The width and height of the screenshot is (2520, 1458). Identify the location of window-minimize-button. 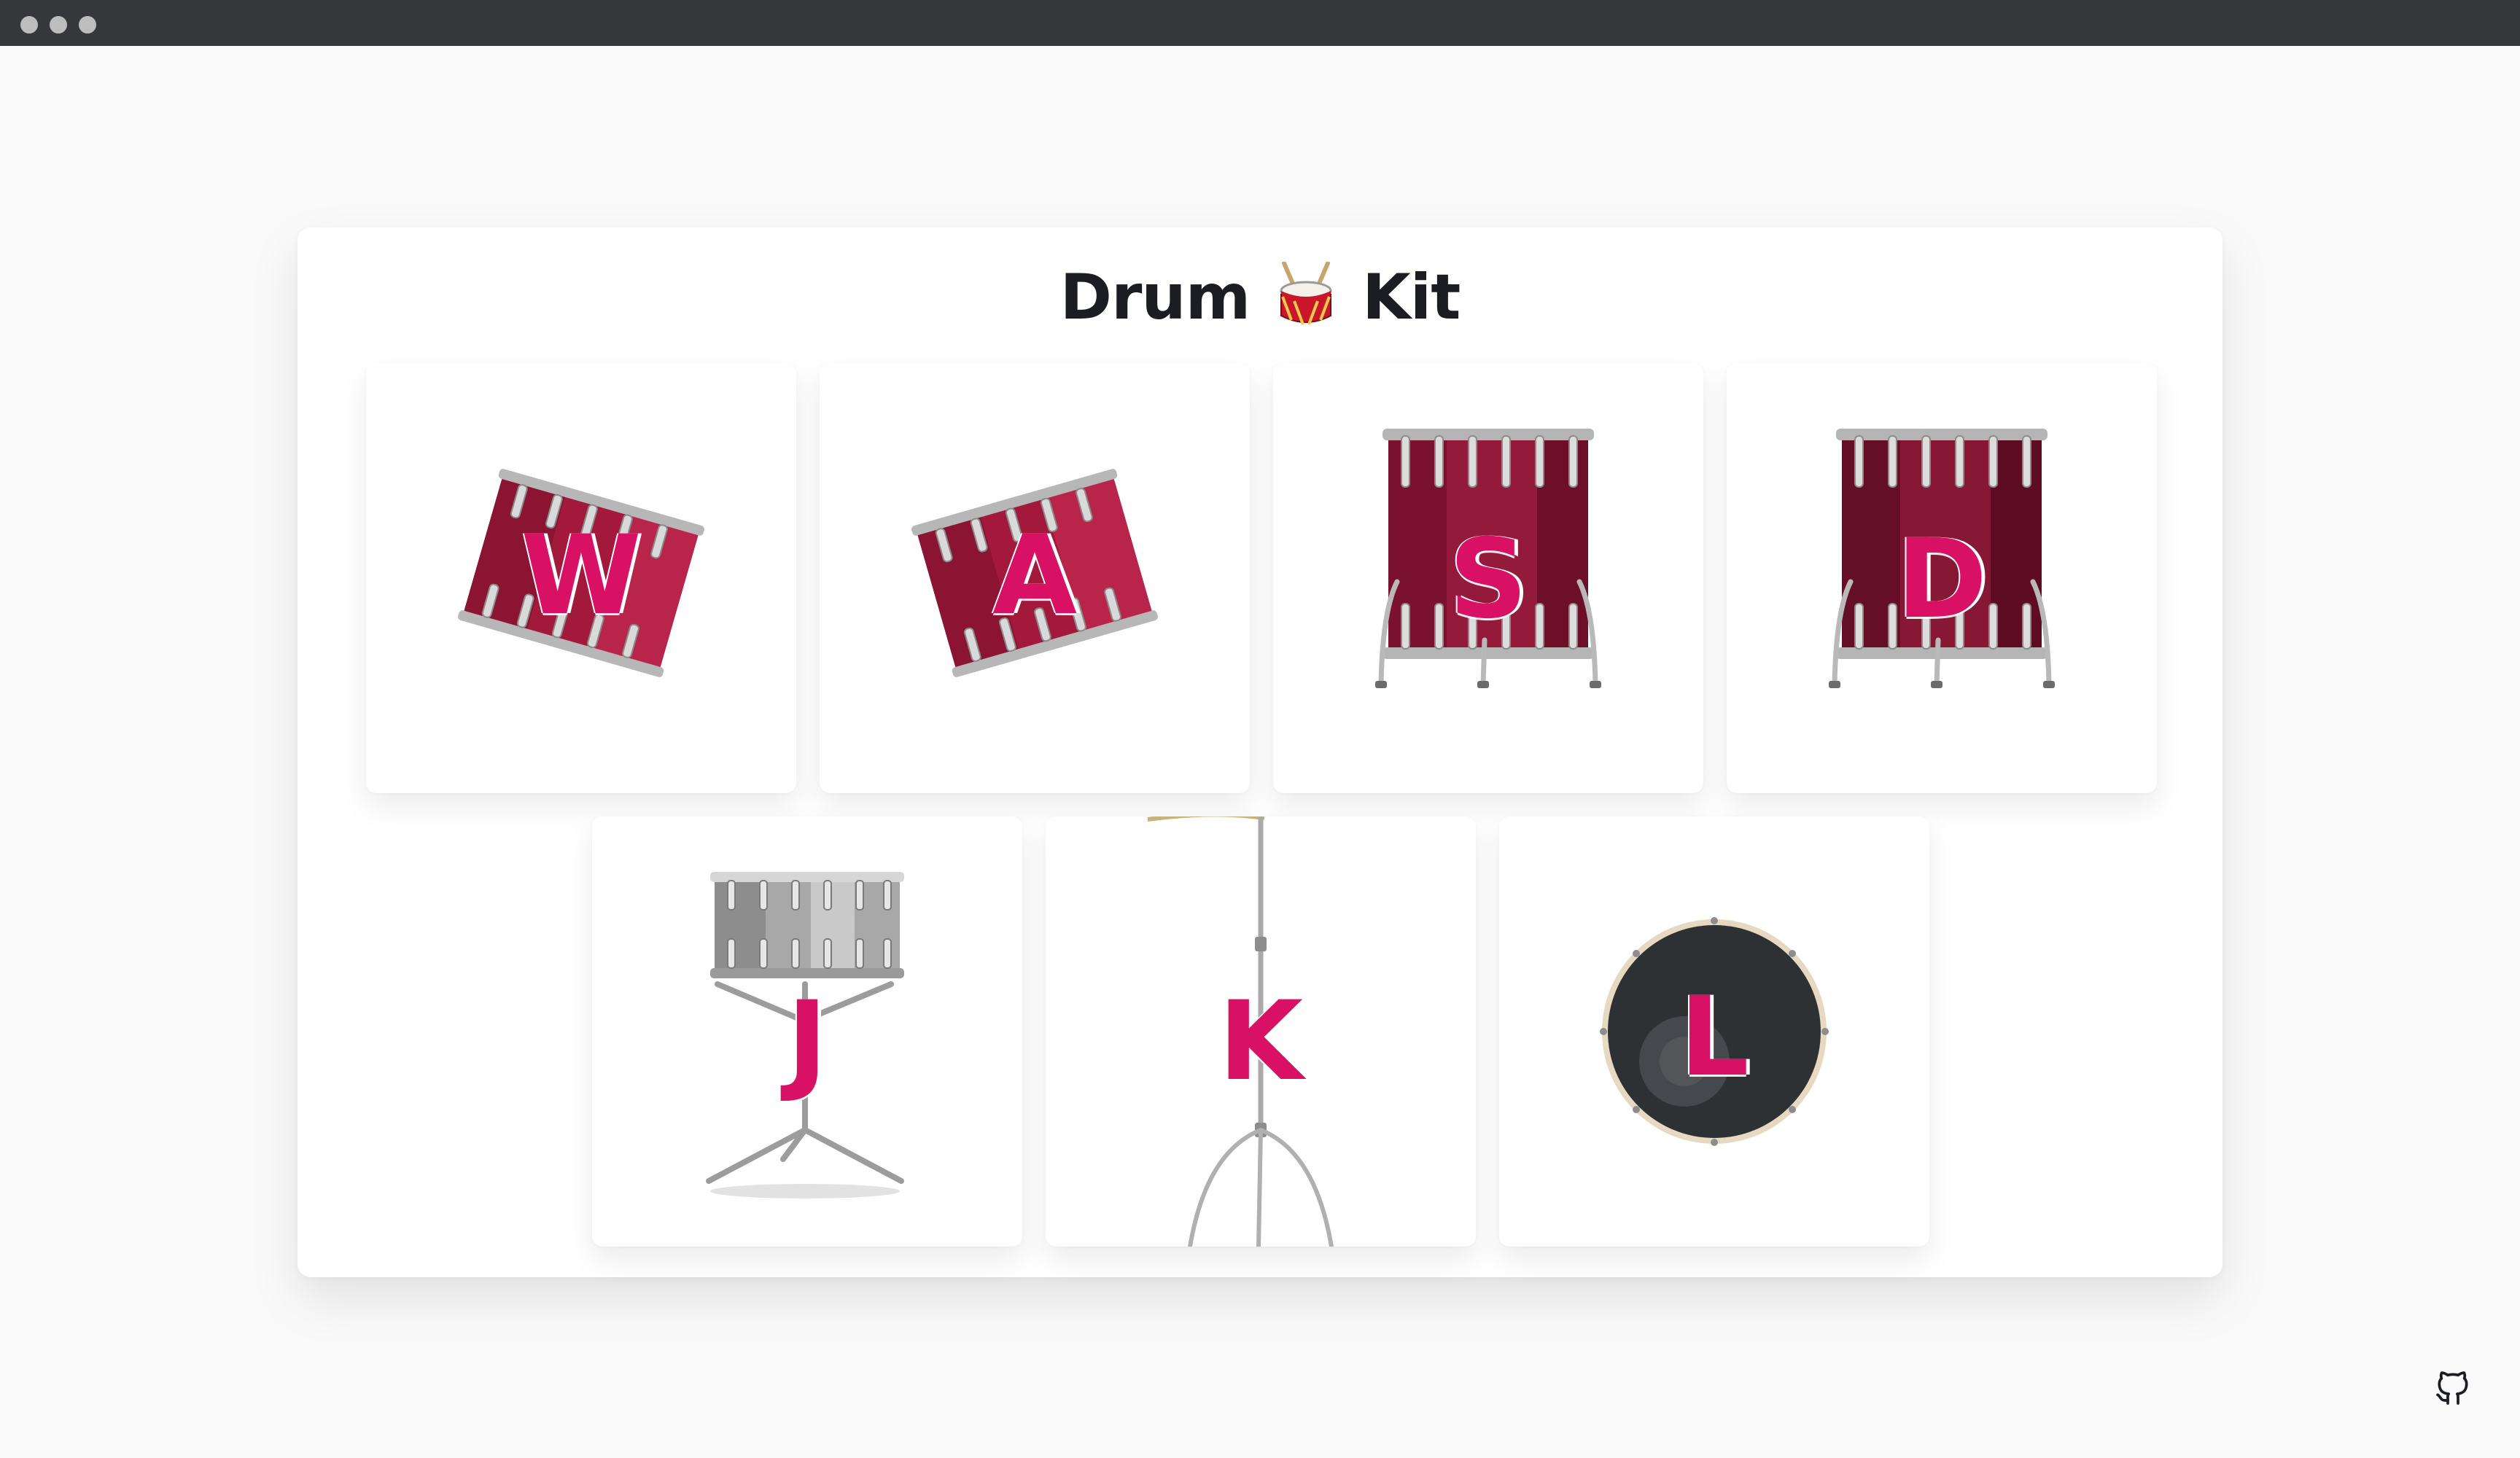
(58, 25).